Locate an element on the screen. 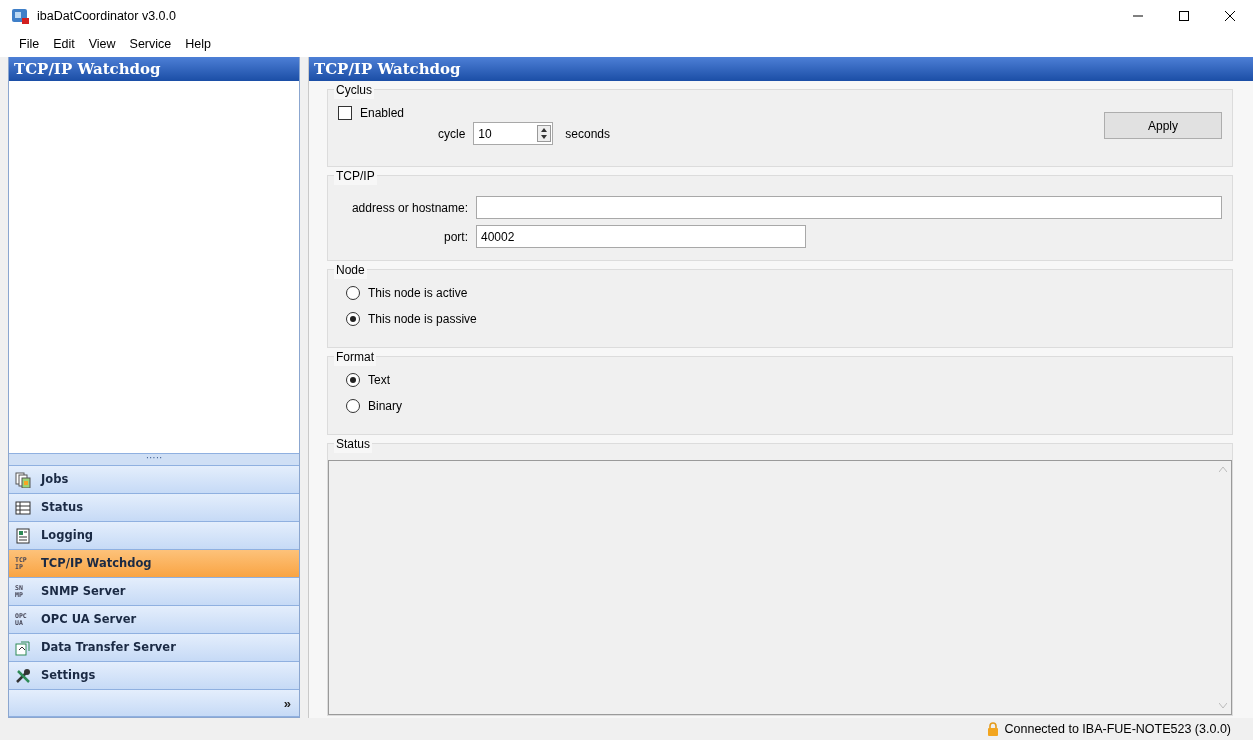  radio-label: This node is active is located at coordinates (418, 293).